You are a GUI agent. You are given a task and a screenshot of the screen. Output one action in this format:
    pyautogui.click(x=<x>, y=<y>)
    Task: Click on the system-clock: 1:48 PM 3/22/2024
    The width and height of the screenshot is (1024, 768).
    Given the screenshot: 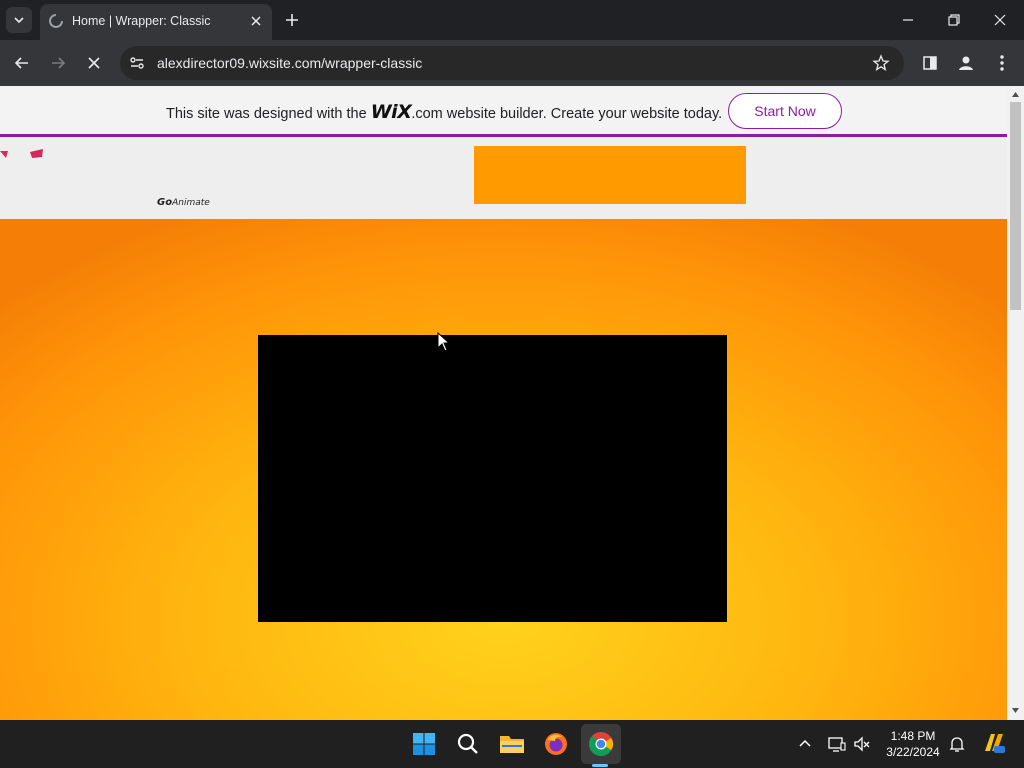 What is the action you would take?
    pyautogui.click(x=913, y=744)
    